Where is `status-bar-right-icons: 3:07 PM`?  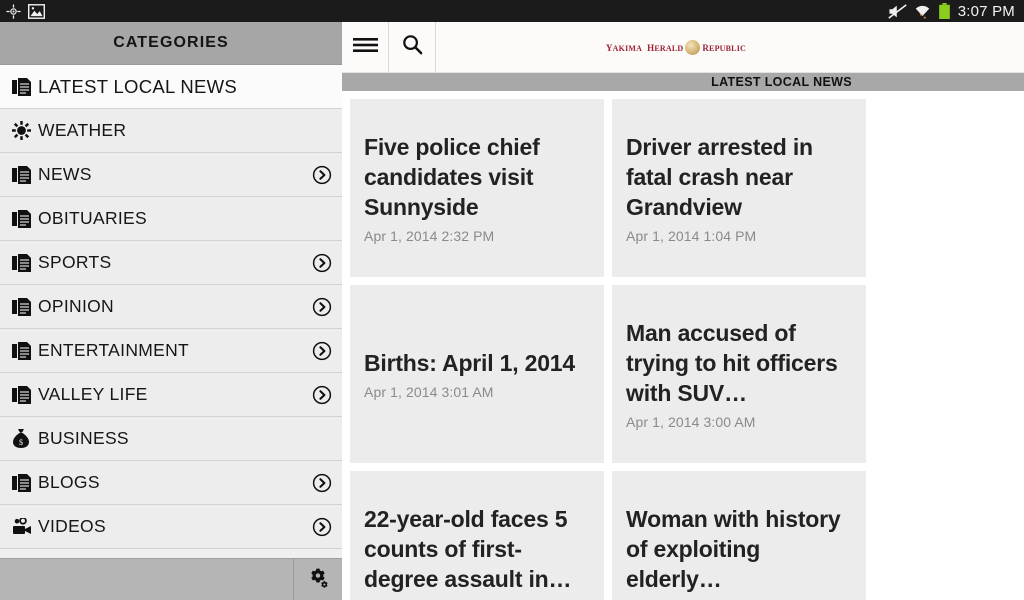
status-bar-right-icons: 3:07 PM is located at coordinates (956, 11).